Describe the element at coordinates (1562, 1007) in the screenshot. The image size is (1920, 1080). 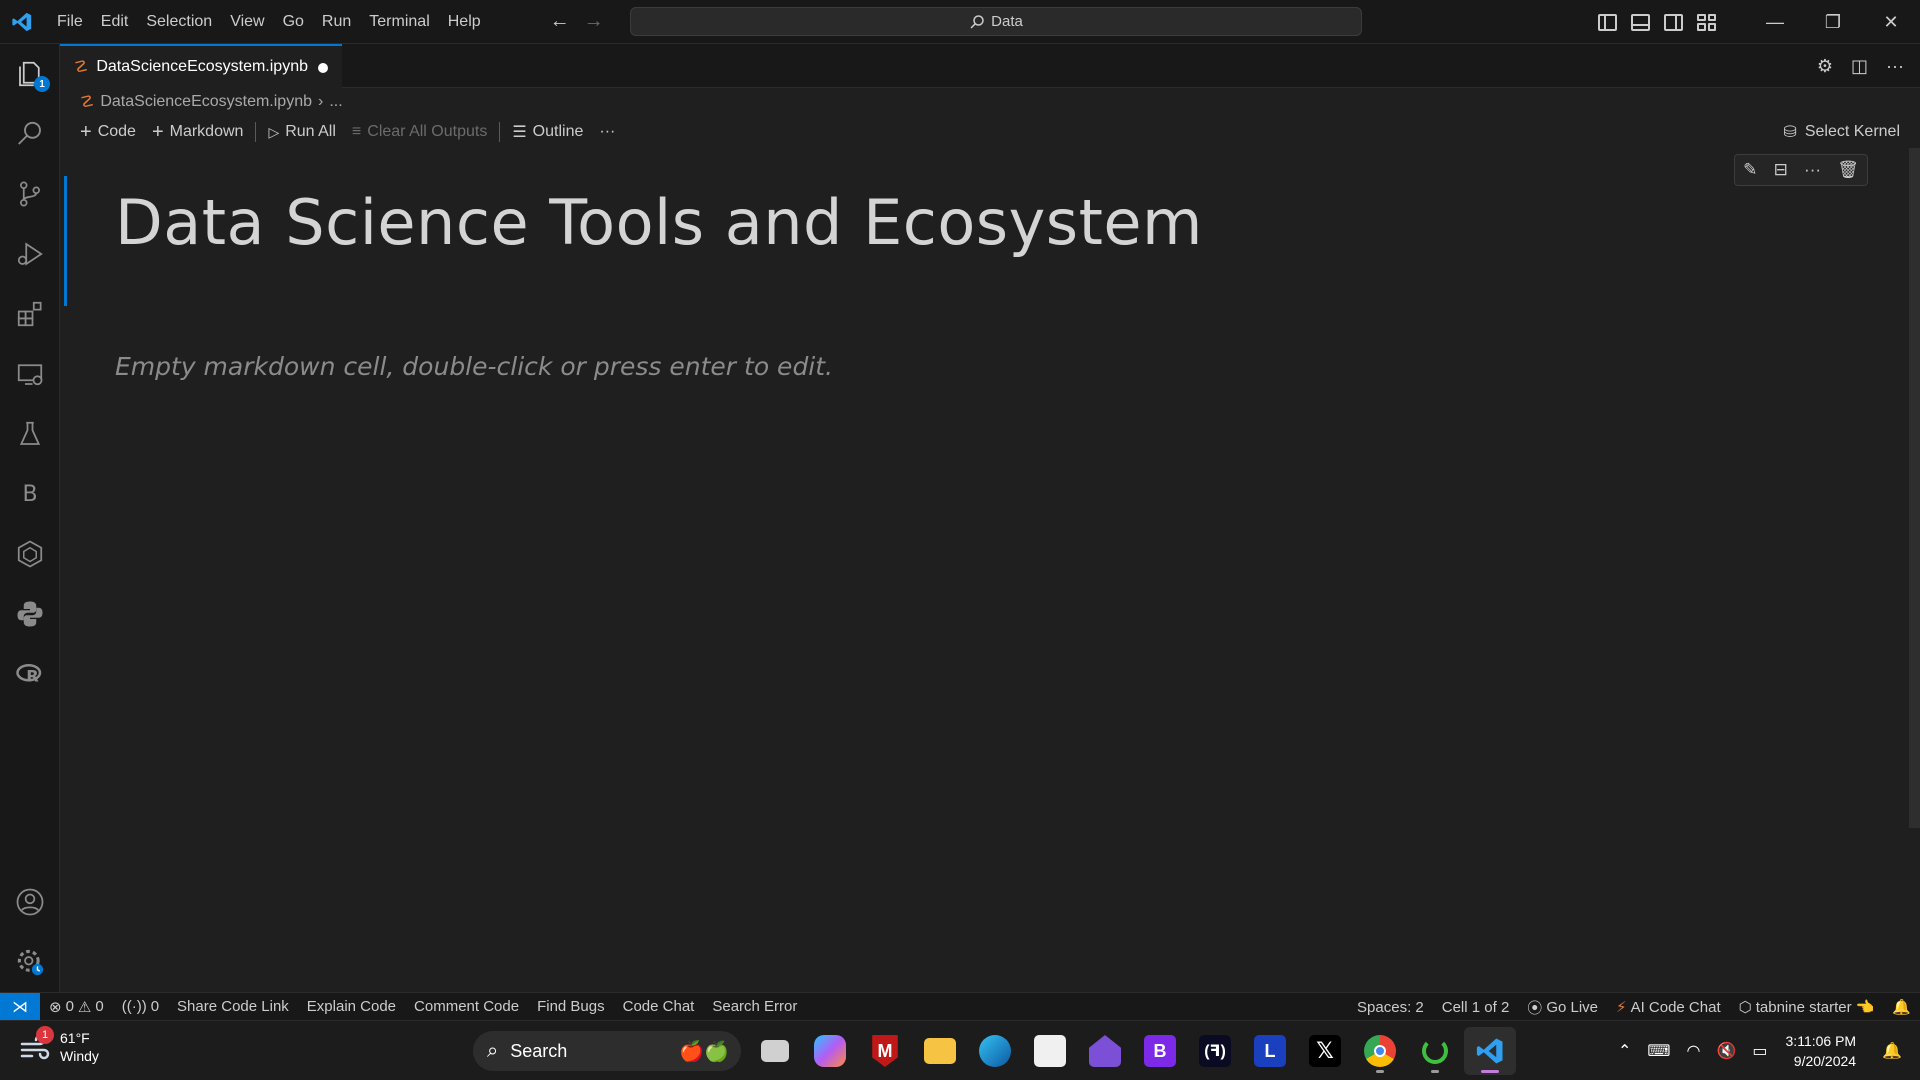
I see `go-live-button: ⦿ Go Live` at that location.